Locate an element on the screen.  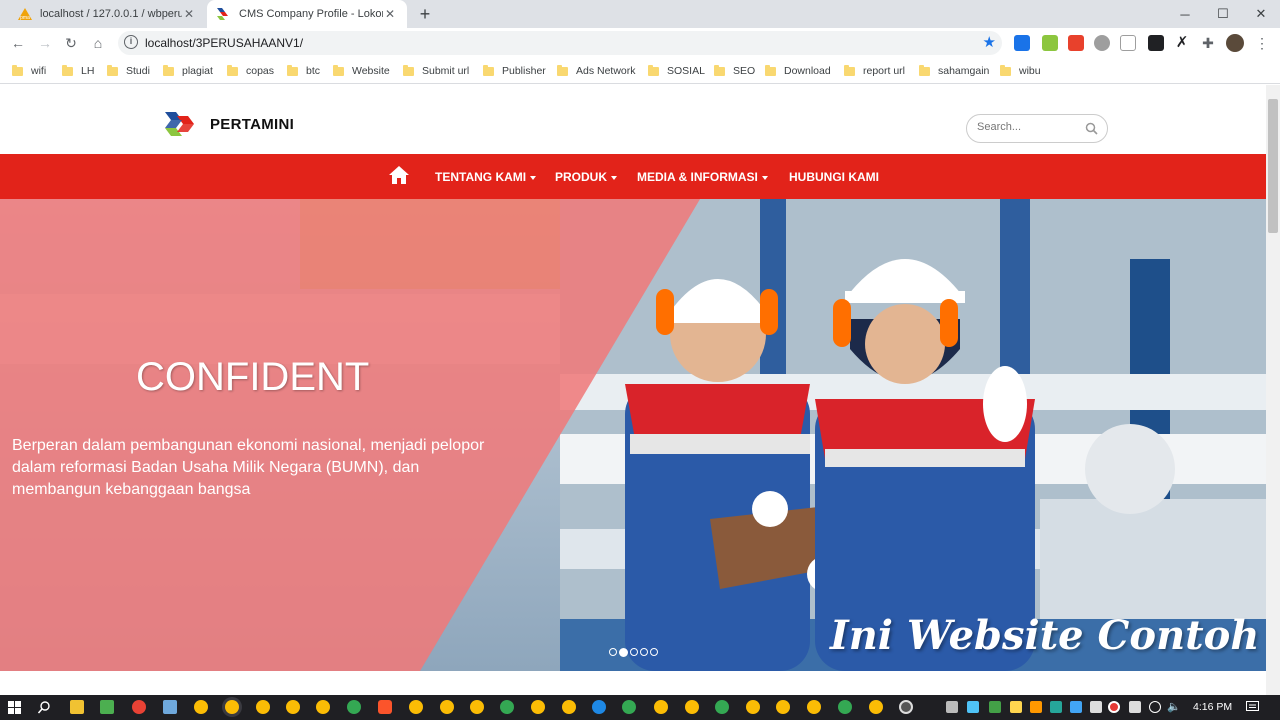
bookmark-folder: SOSIAL is located at coordinates (676, 71).